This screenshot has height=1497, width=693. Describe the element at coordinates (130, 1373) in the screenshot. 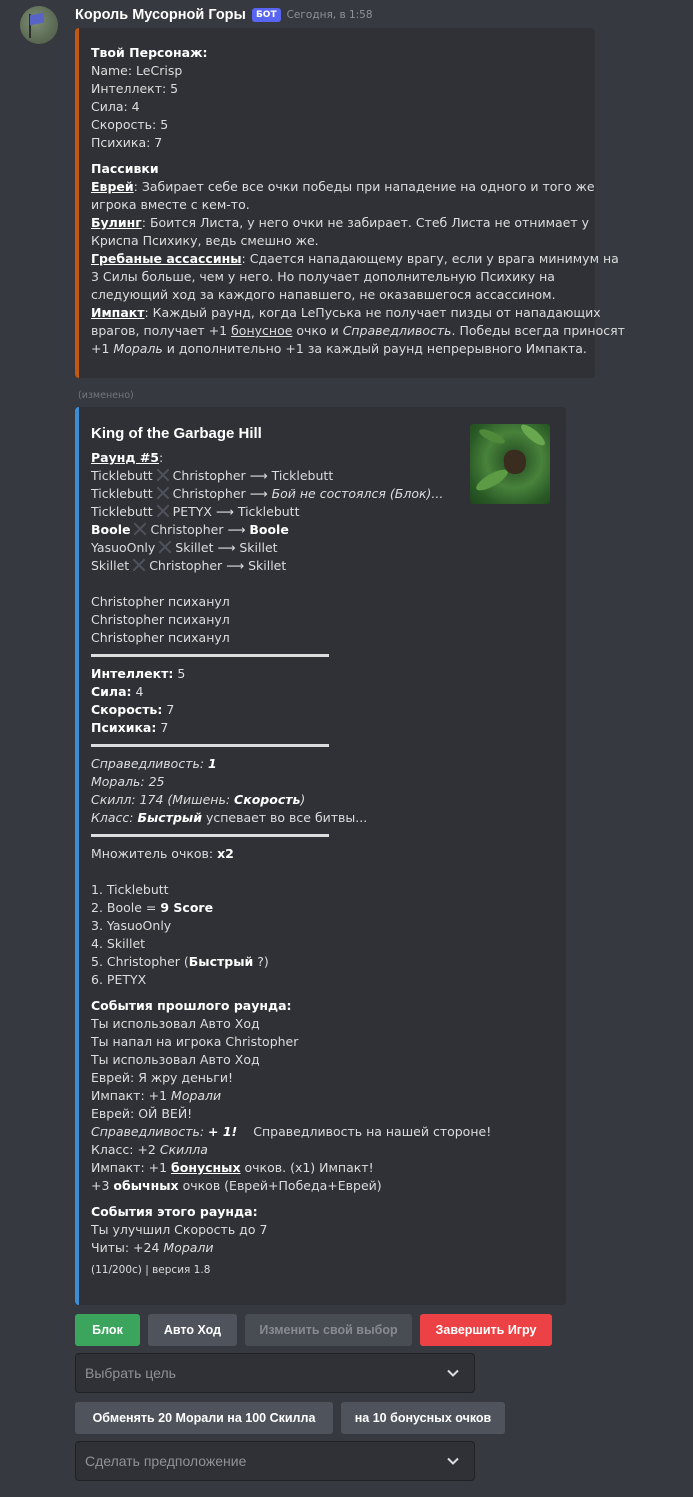

I see `select-placeholder: Выбрать цель` at that location.